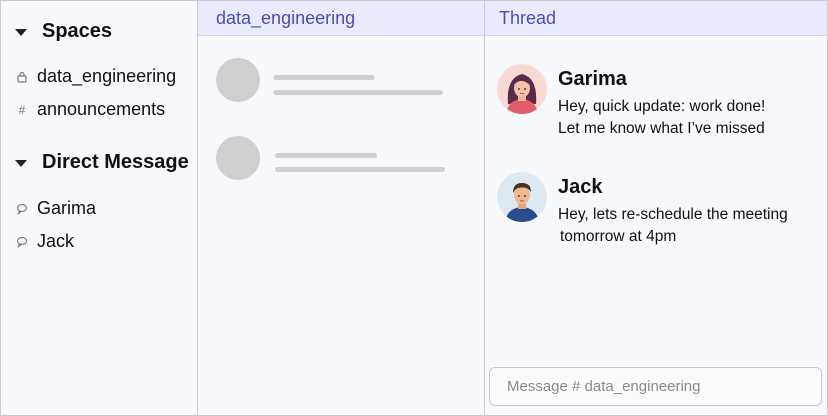 This screenshot has height=416, width=828. I want to click on garima-avatar-icon, so click(522, 89).